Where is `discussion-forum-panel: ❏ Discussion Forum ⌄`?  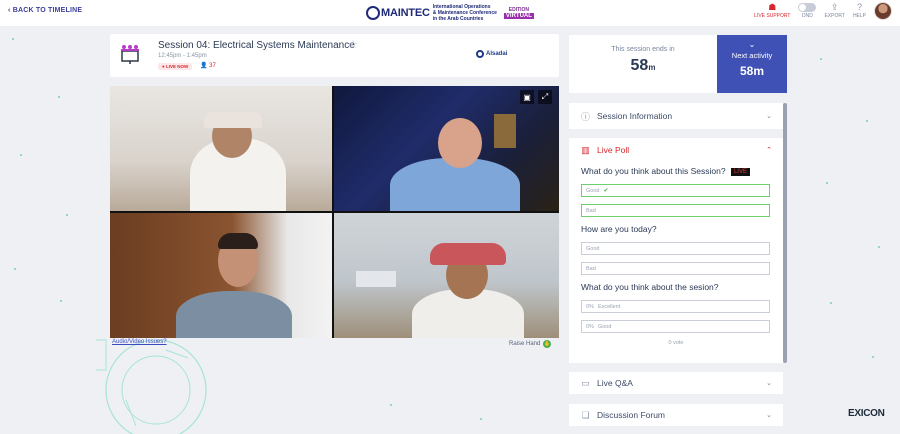
discussion-forum-panel: ❏ Discussion Forum ⌄ is located at coordinates (676, 415).